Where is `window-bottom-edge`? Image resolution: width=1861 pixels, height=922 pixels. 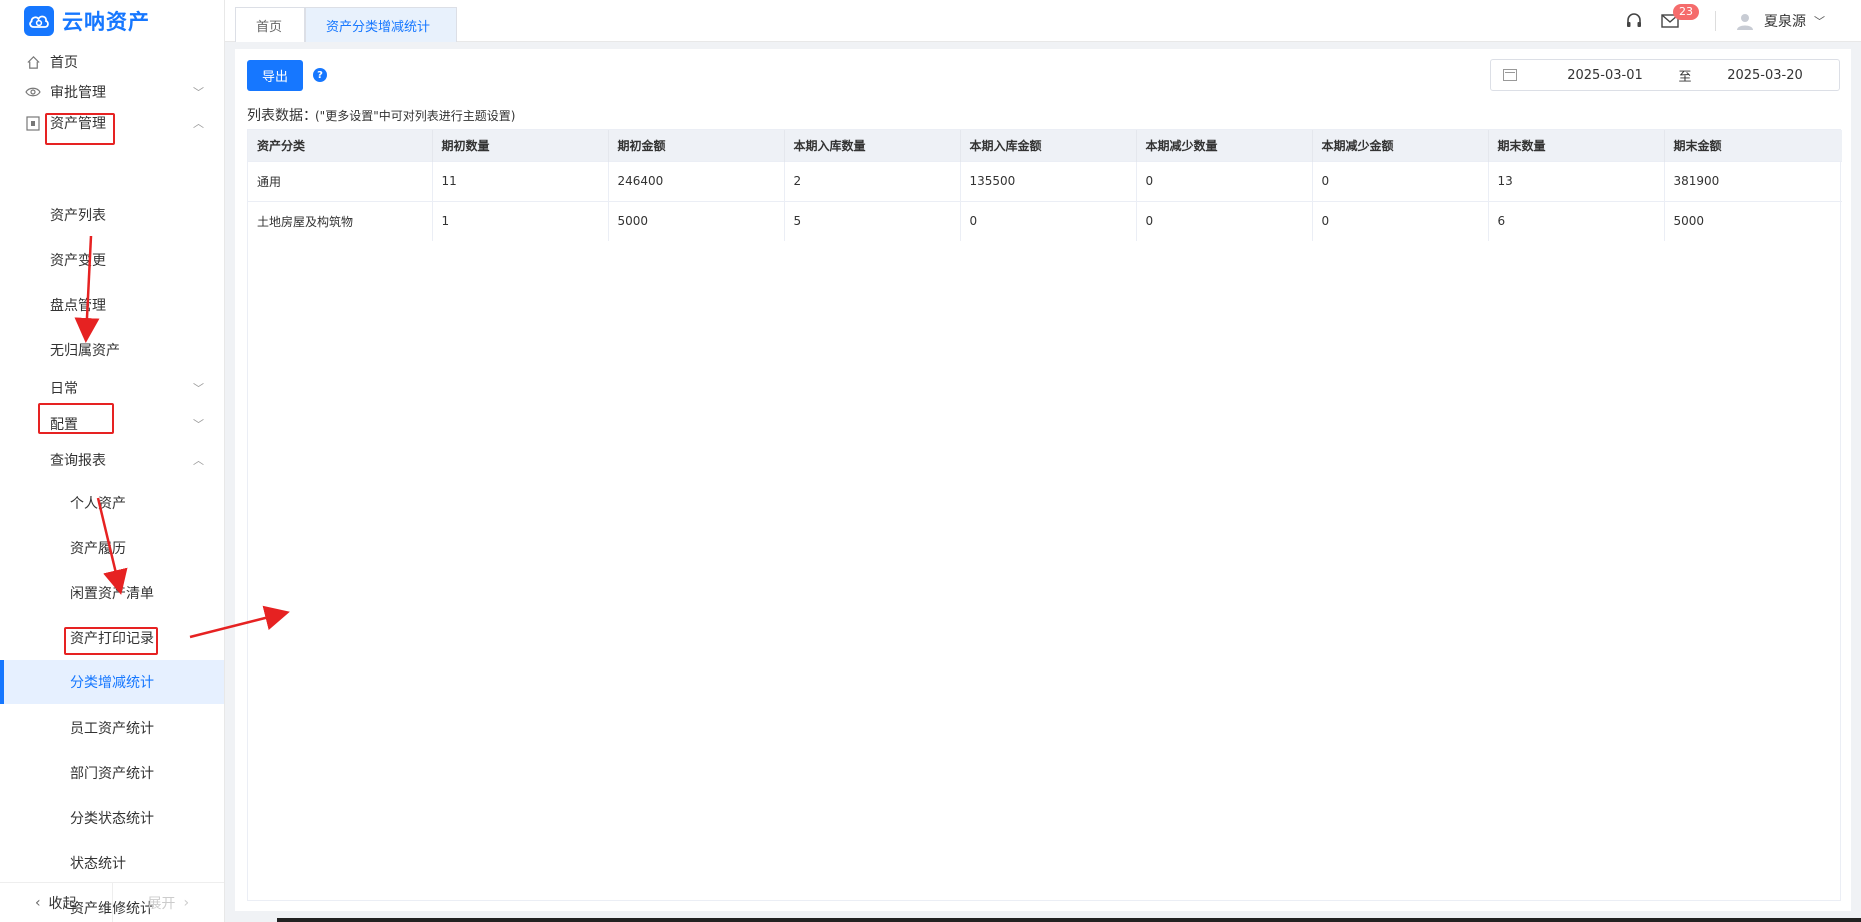 window-bottom-edge is located at coordinates (1069, 920).